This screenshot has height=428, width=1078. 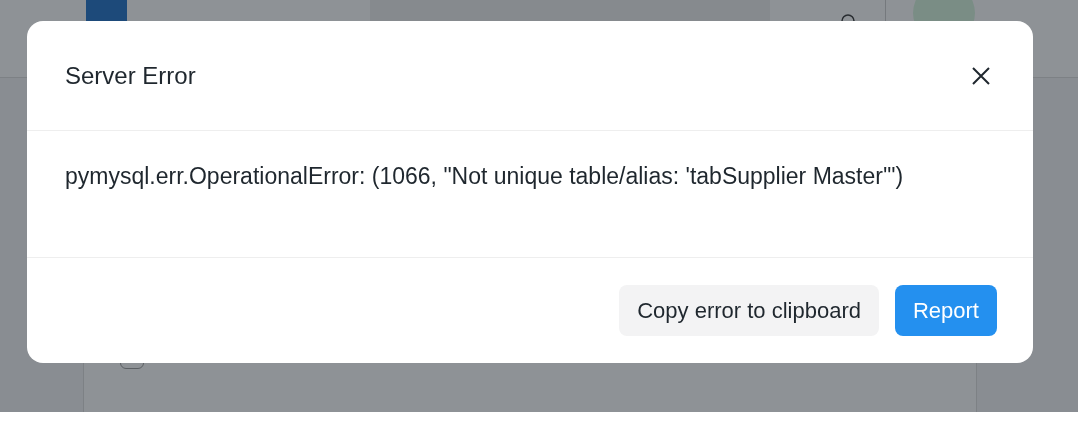 I want to click on close-icon, so click(x=981, y=75).